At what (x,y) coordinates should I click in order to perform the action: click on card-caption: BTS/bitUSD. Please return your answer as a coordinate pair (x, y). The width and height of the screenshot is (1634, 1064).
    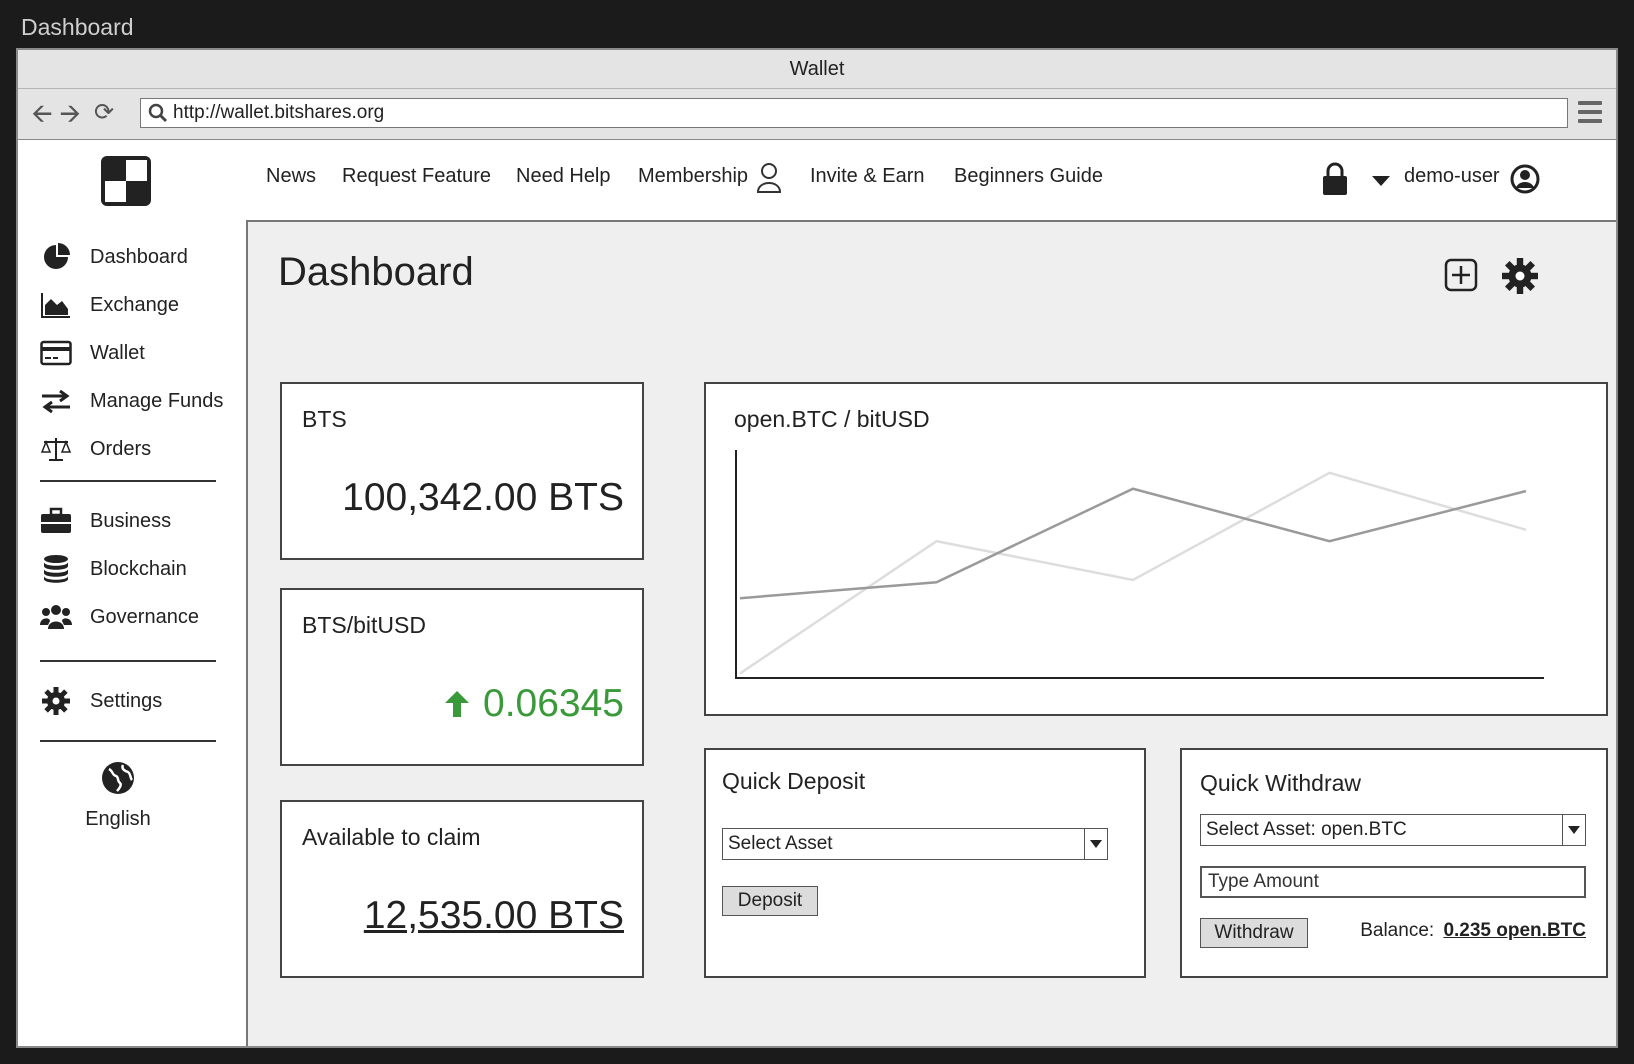
    Looking at the image, I should click on (364, 625).